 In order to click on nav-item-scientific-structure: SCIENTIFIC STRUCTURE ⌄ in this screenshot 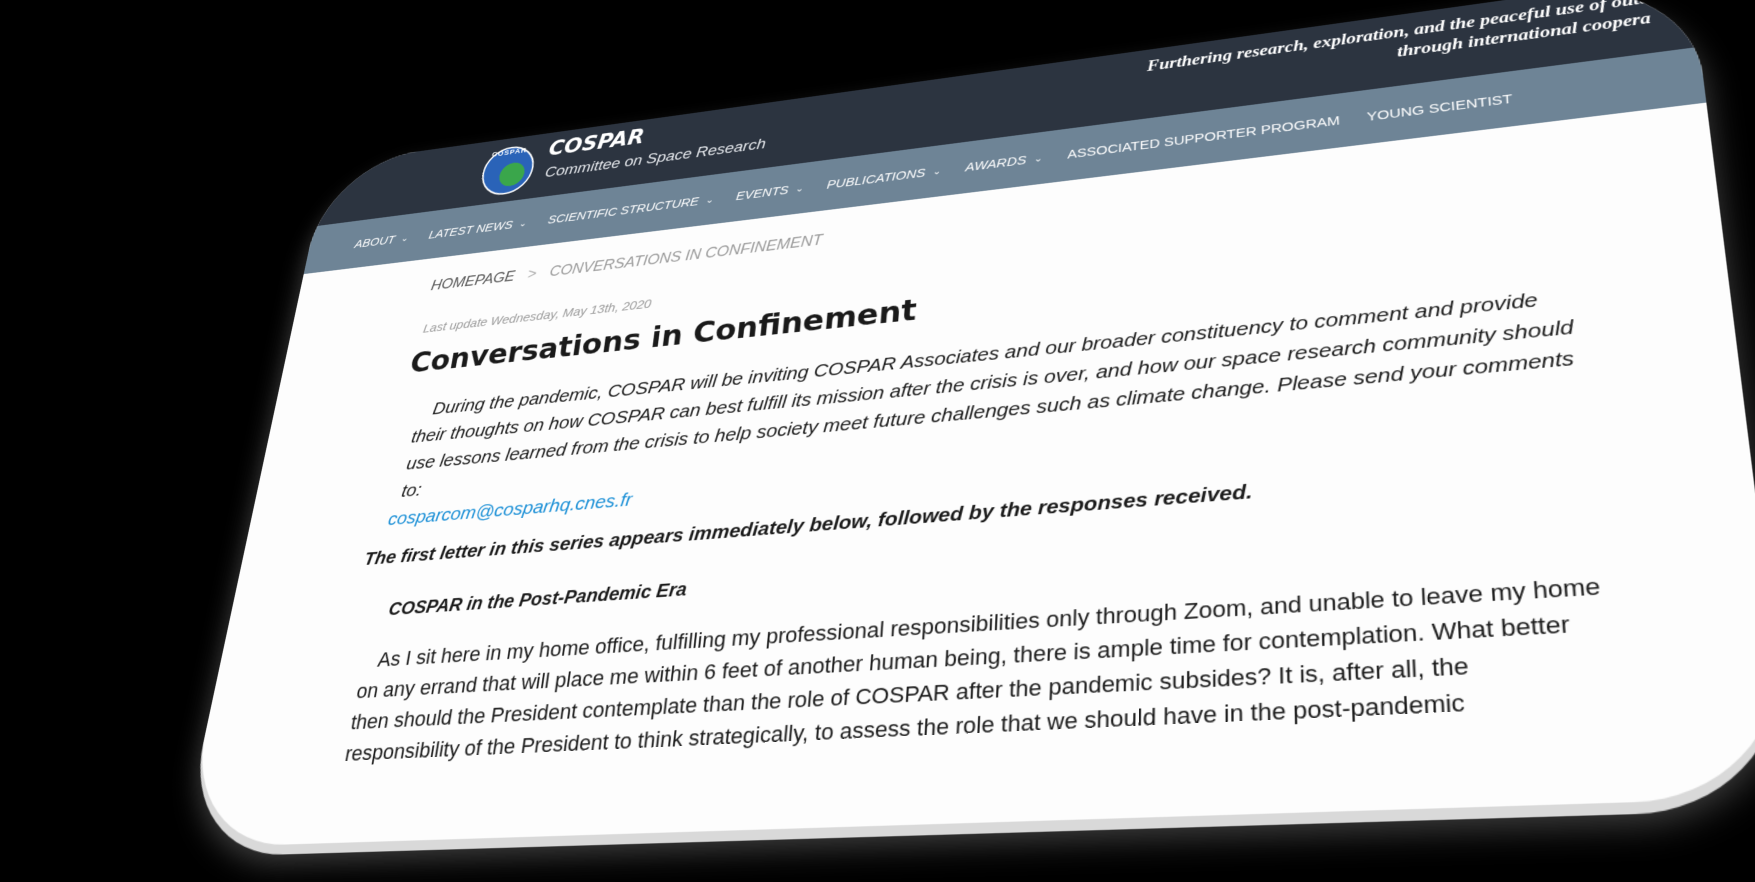, I will do `click(631, 209)`.